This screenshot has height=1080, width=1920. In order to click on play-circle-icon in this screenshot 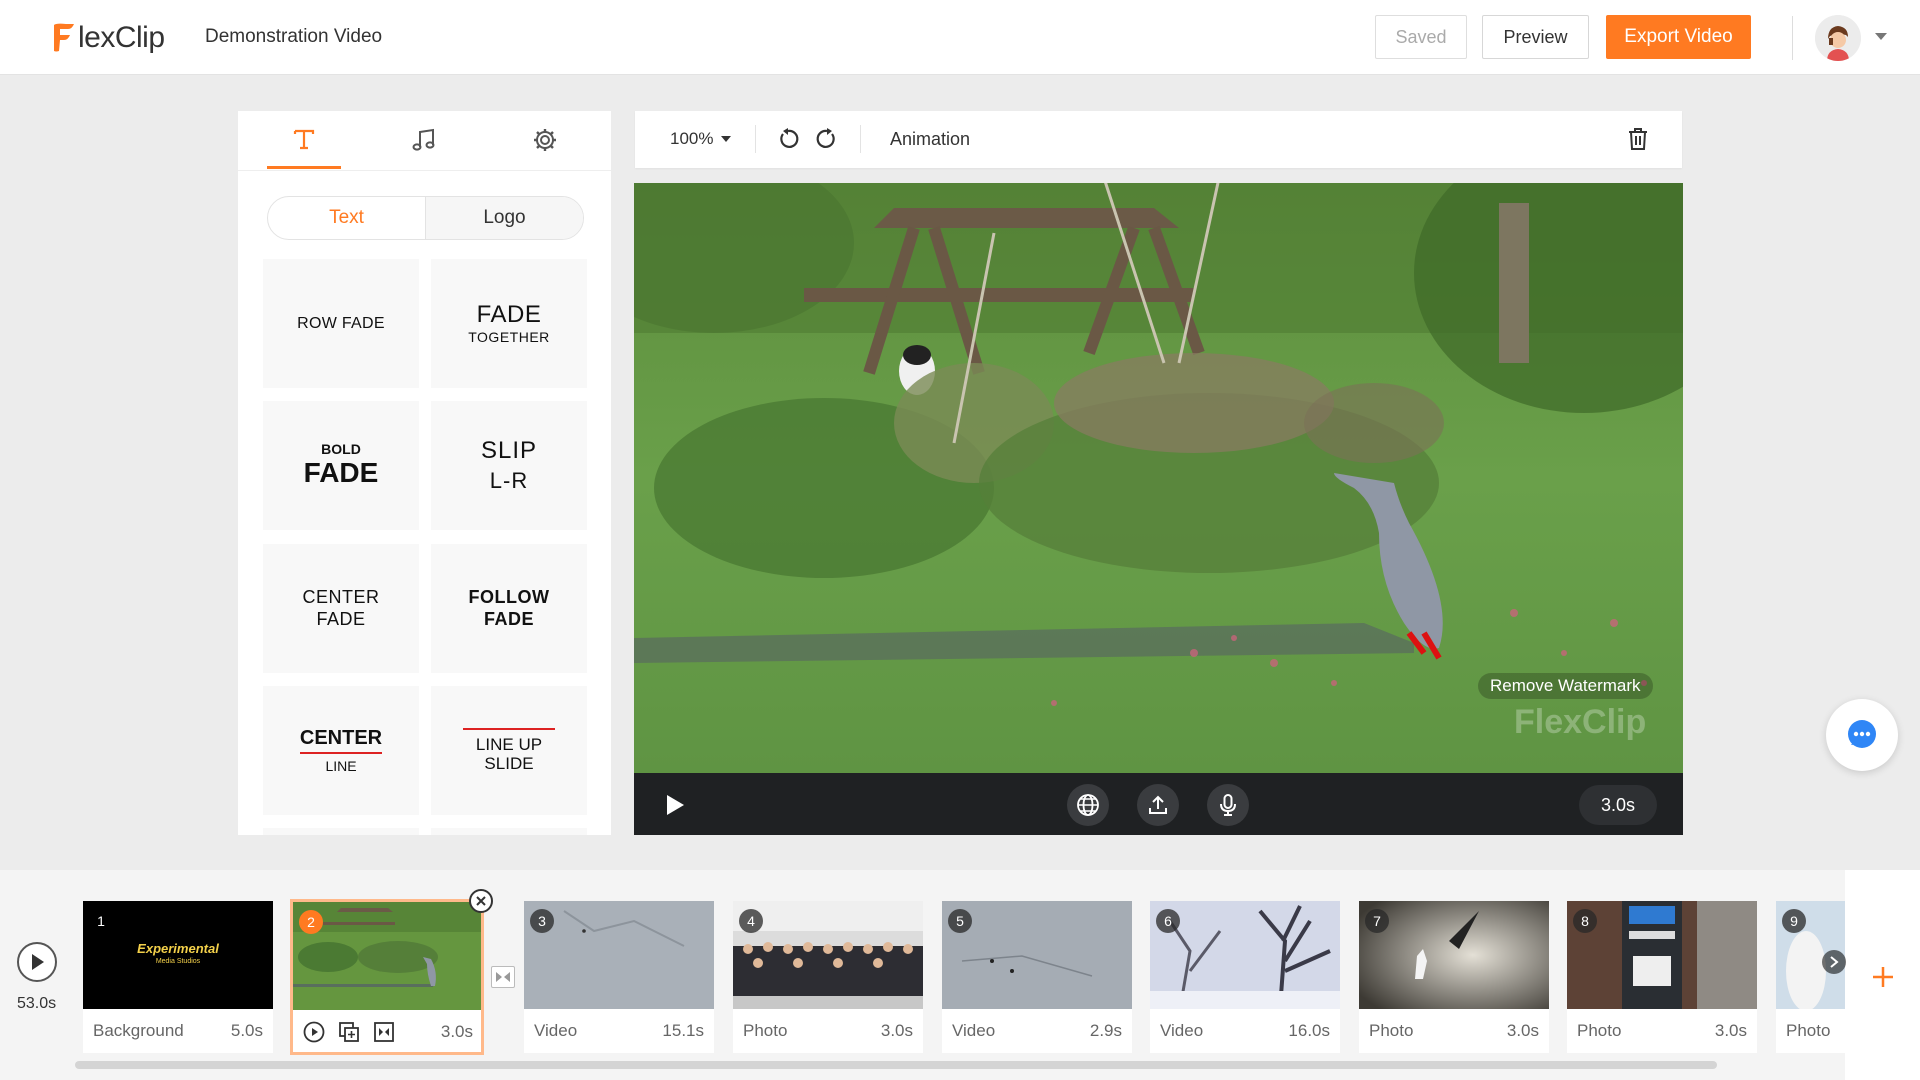, I will do `click(314, 1032)`.